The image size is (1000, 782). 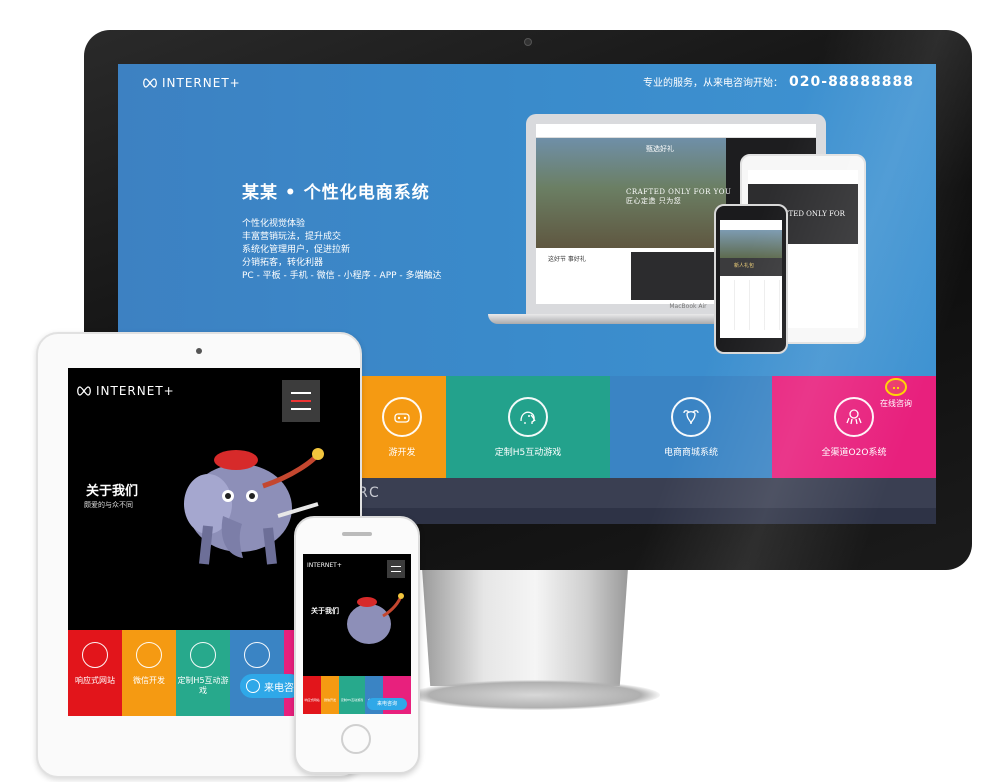 I want to click on ipad-tile-wechat: 微信开发, so click(x=149, y=673).